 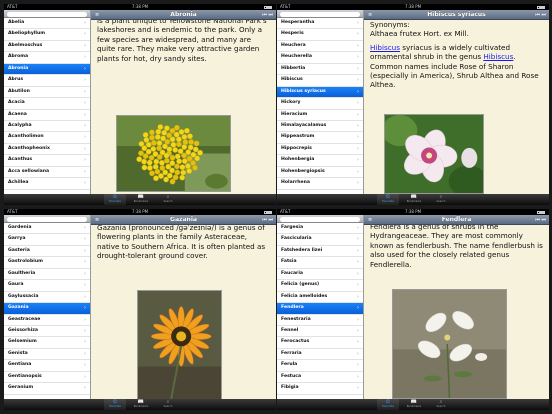 What do you see at coordinates (320, 366) in the screenshot?
I see `list-item: Ferula ›` at bounding box center [320, 366].